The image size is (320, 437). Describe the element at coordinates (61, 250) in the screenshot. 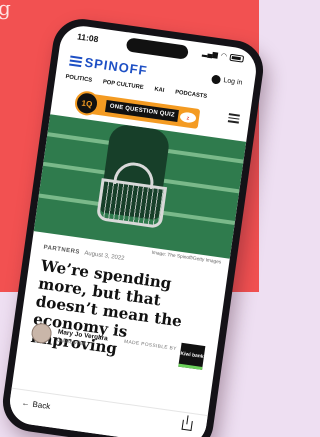

I see `article-category: PARTNERS` at that location.